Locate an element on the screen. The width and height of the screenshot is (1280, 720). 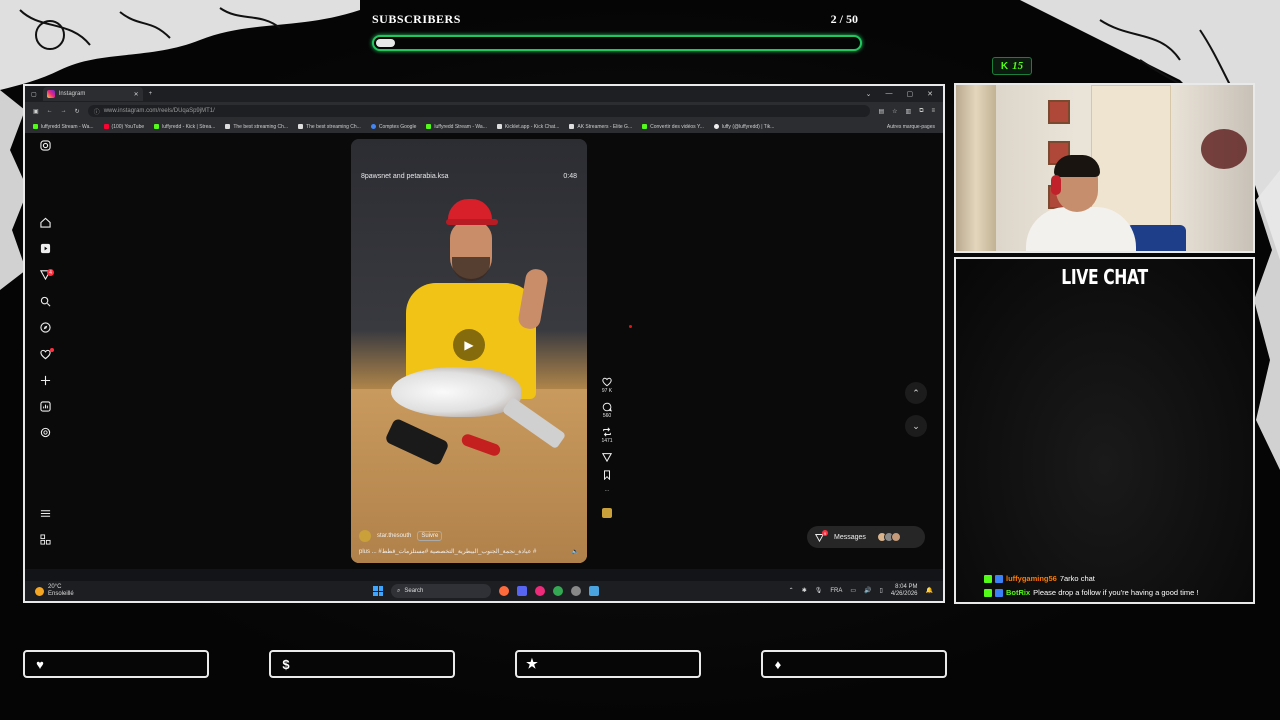
webcam-feed is located at coordinates (1104, 168).